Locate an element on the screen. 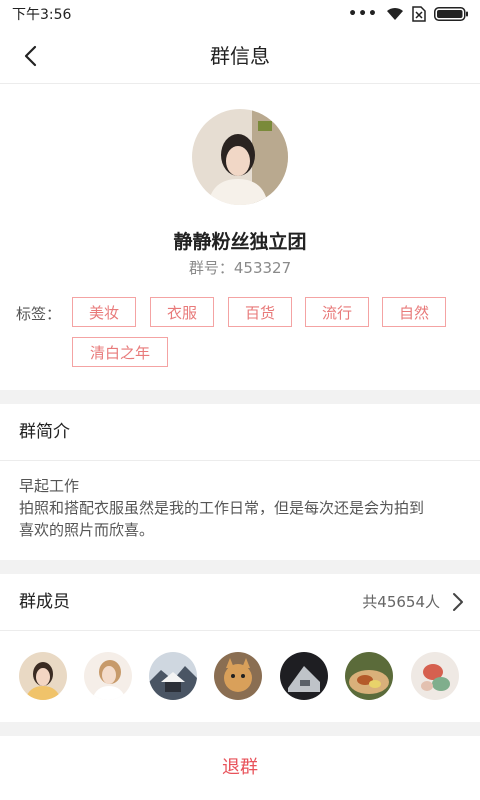 The height and width of the screenshot is (800, 480). intro-title: 群简介 is located at coordinates (240, 432).